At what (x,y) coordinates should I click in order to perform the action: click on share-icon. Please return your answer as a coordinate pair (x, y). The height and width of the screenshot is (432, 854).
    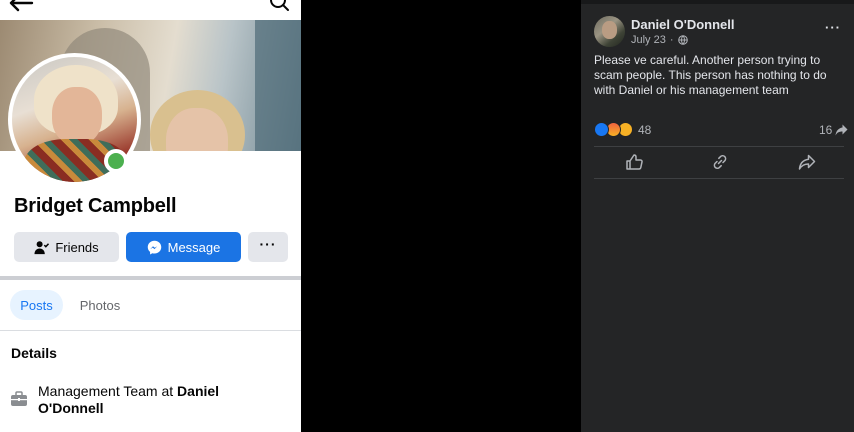
    Looking at the image, I should click on (807, 162).